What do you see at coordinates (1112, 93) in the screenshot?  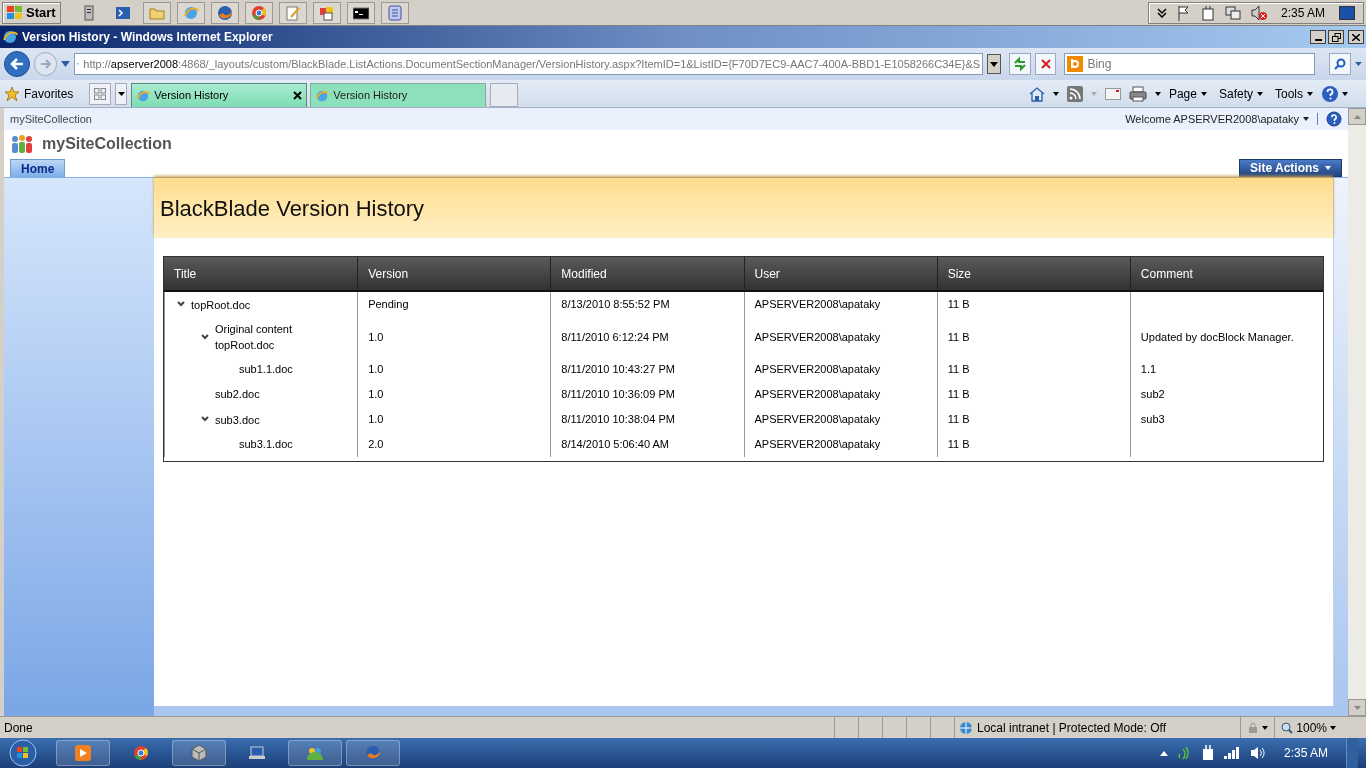 I see `envelope-icon` at bounding box center [1112, 93].